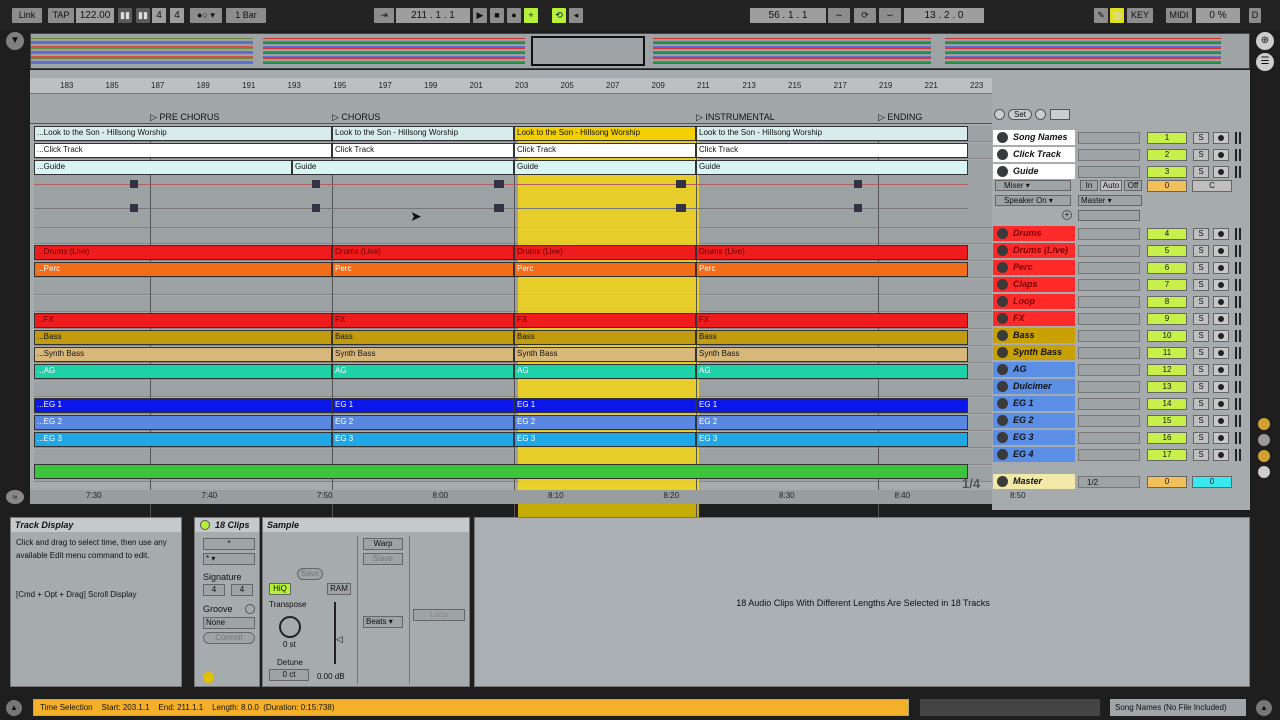 This screenshot has width=1280, height=720. I want to click on clip-fx: FX, so click(423, 320).